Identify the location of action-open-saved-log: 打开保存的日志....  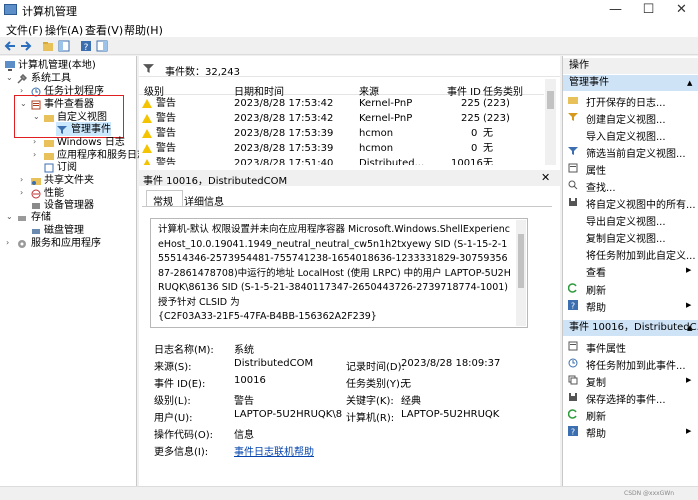
(626, 101).